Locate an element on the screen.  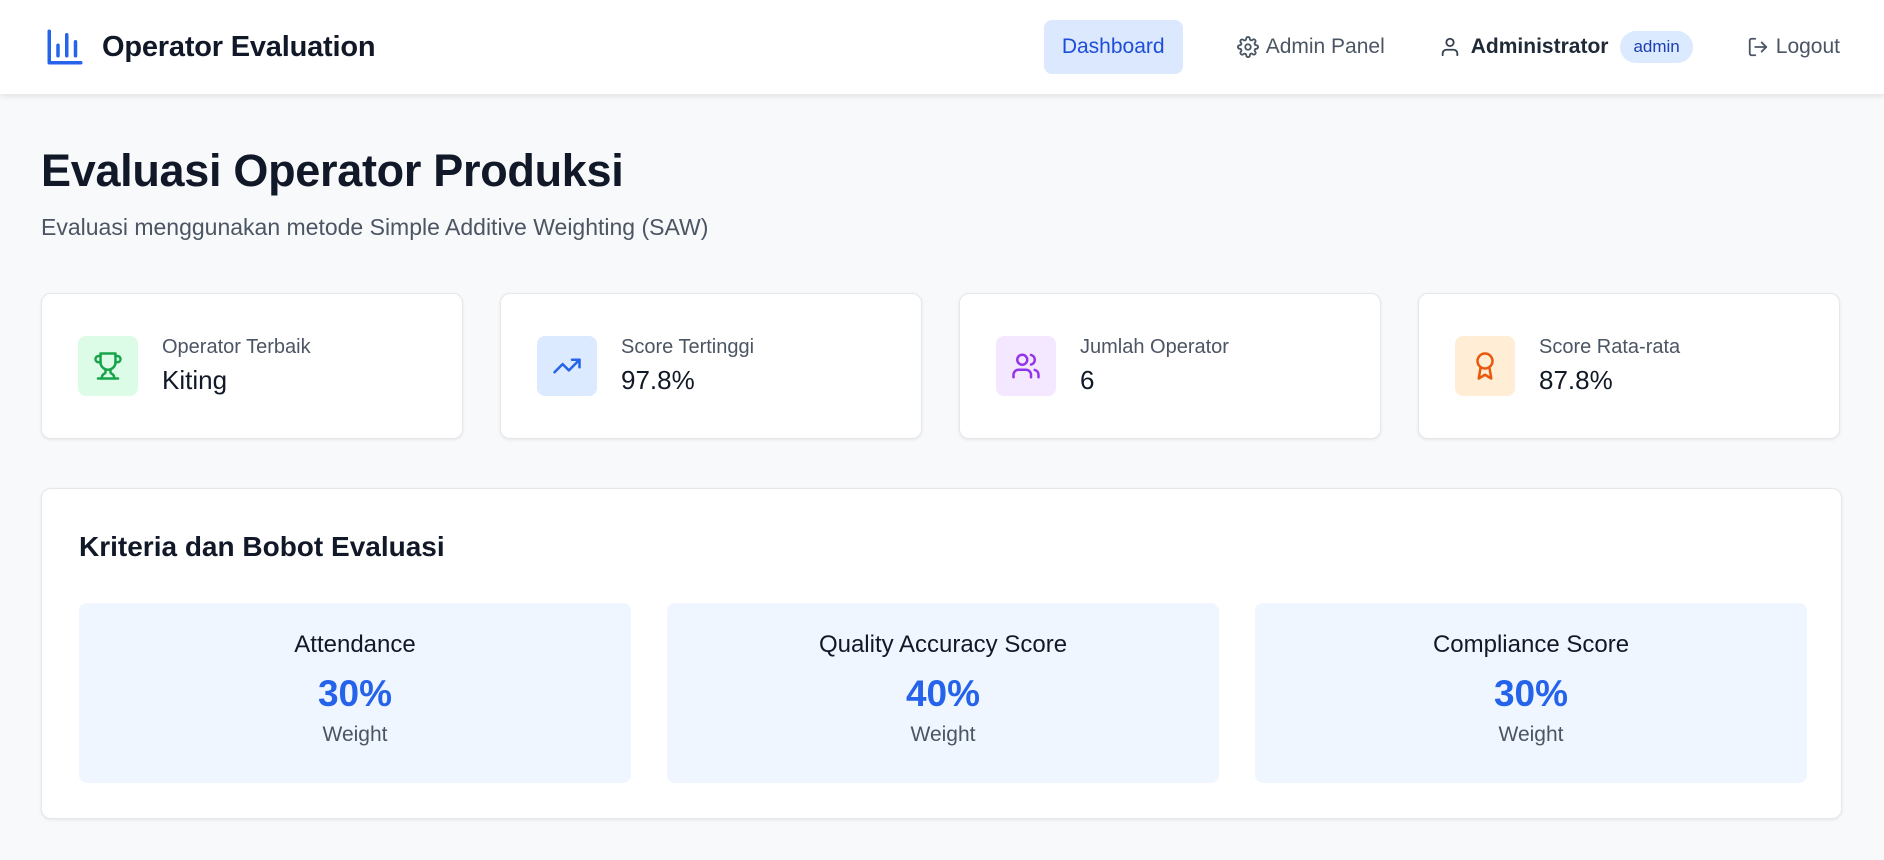
stat-card-highest-score: Score Tertinggi 97.8% is located at coordinates (711, 366).